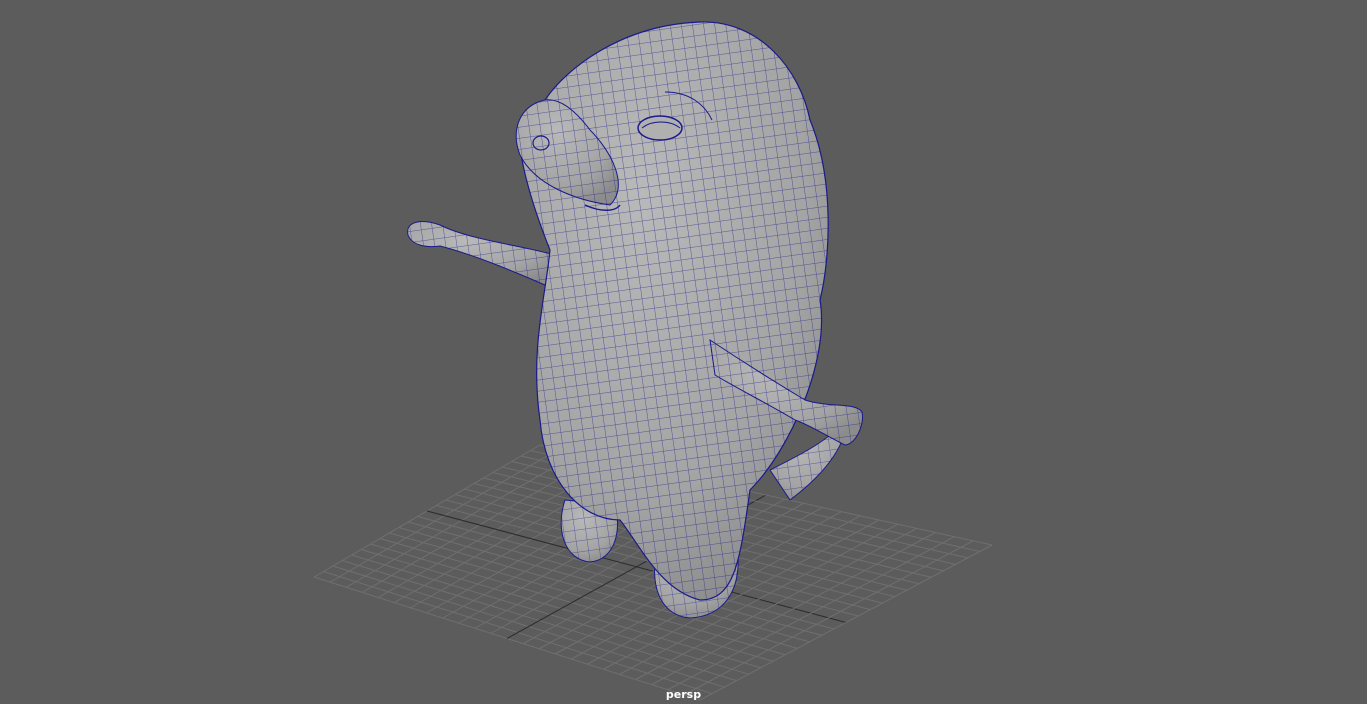 Image resolution: width=1367 pixels, height=704 pixels. Describe the element at coordinates (660, 128) in the screenshot. I see `mesh-eye` at that location.